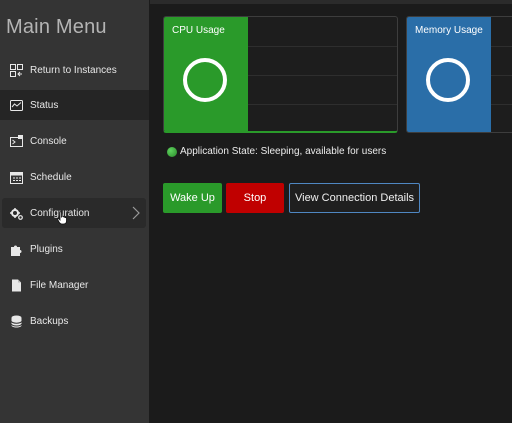 Image resolution: width=512 pixels, height=423 pixels. Describe the element at coordinates (354, 198) in the screenshot. I see `view-connection-details-button: View Connection Details` at that location.